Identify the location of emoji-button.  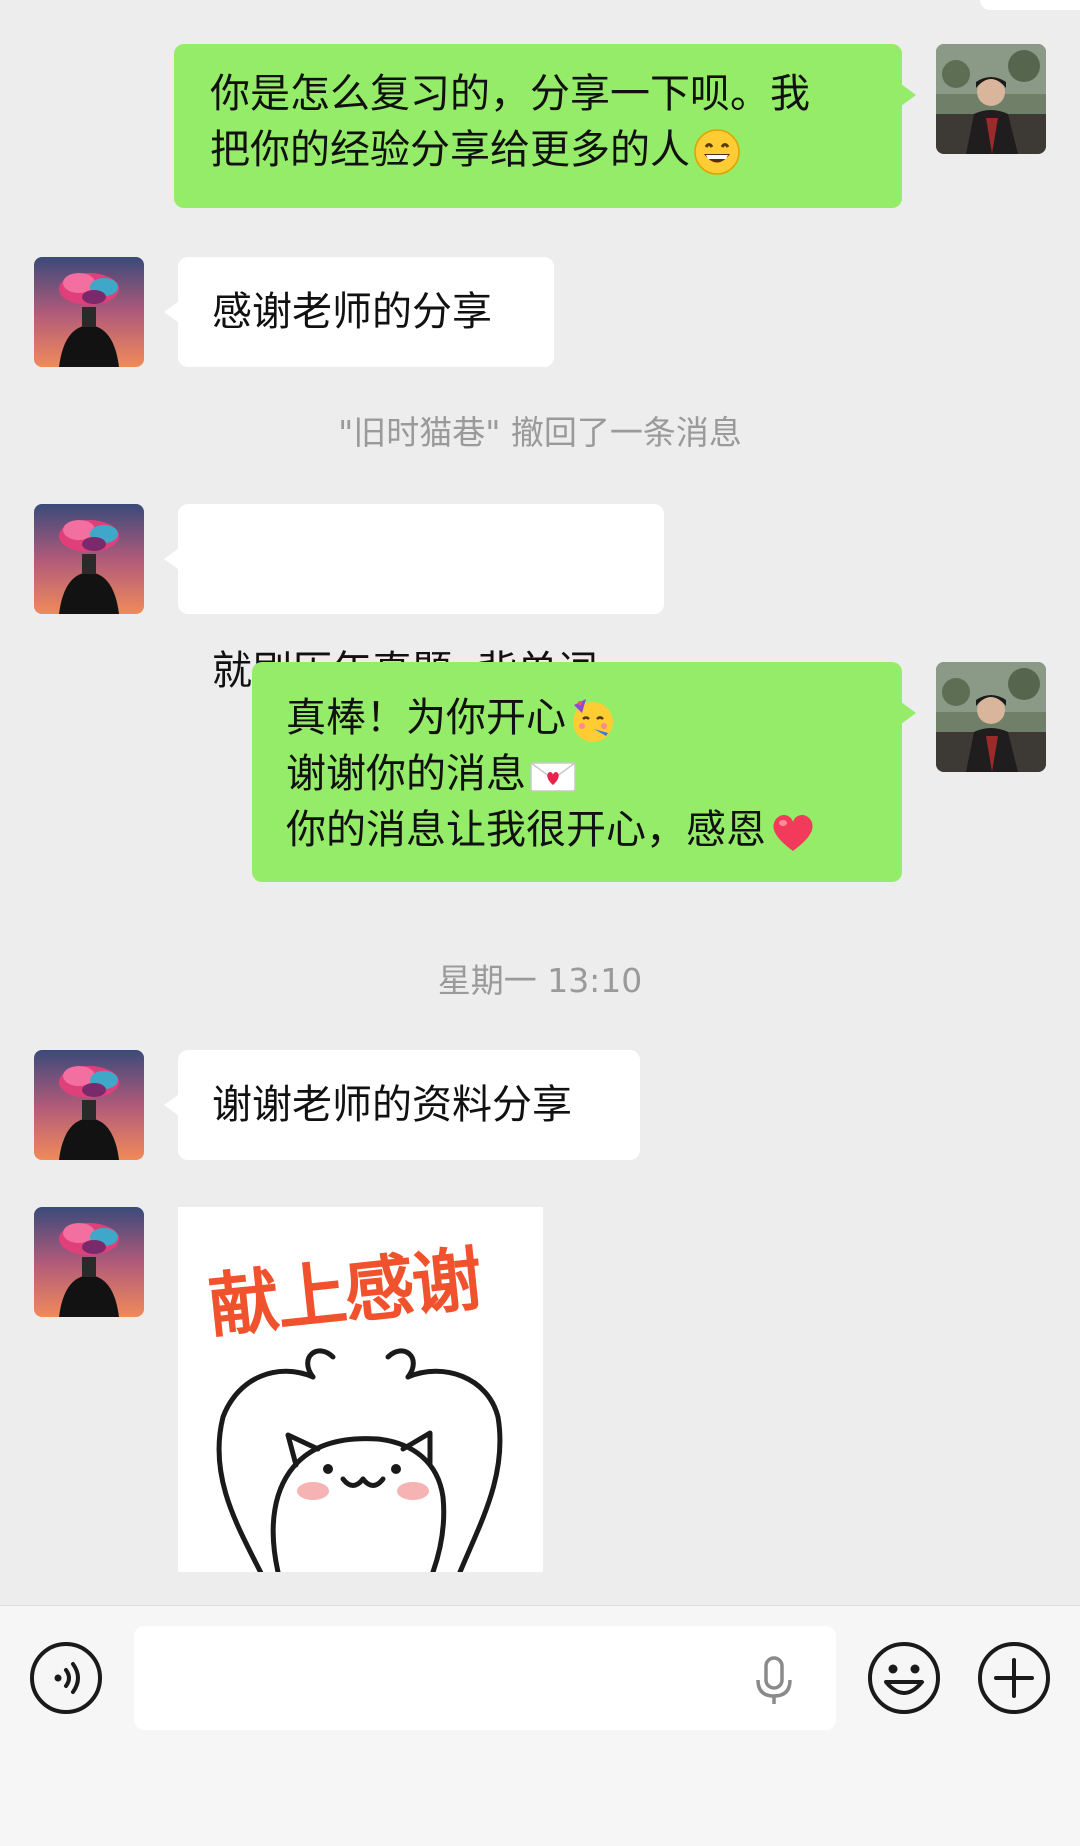
(904, 1678).